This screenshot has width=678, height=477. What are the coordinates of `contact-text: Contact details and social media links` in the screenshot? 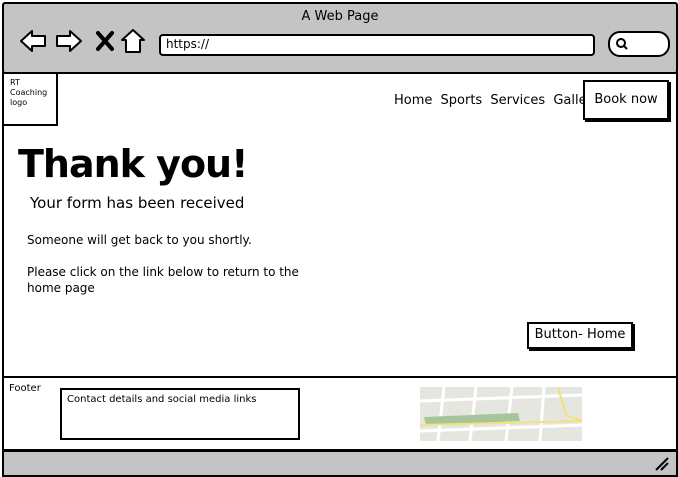 It's located at (162, 399).